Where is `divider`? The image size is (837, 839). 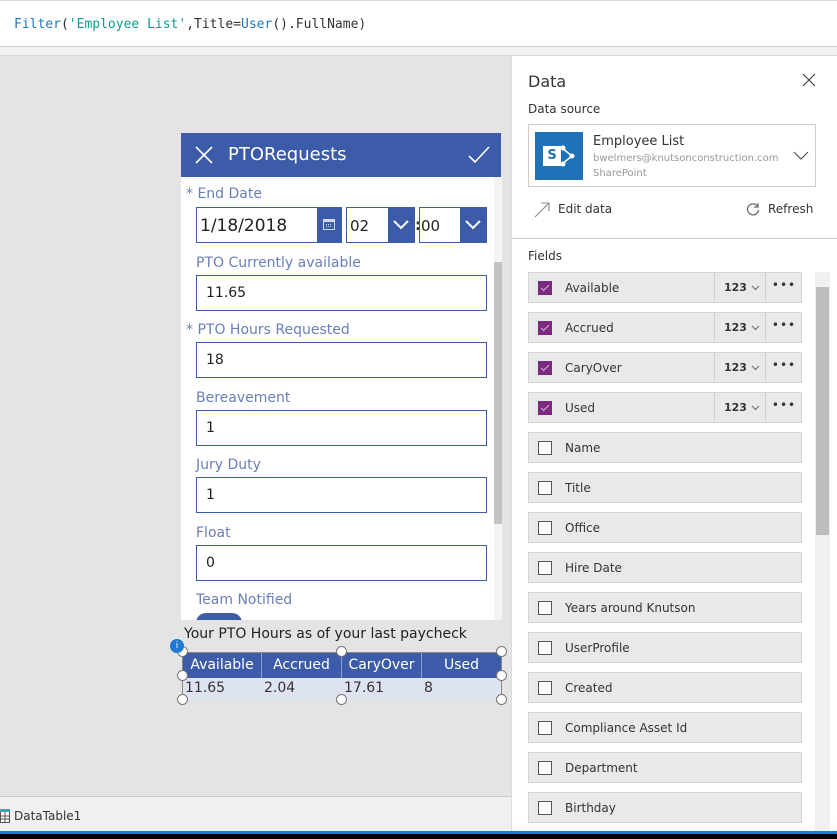
divider is located at coordinates (674, 238).